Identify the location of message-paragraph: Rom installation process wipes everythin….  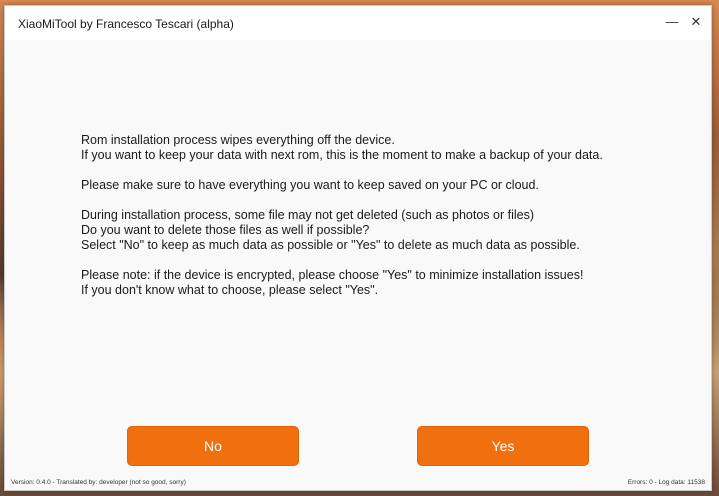
(386, 148).